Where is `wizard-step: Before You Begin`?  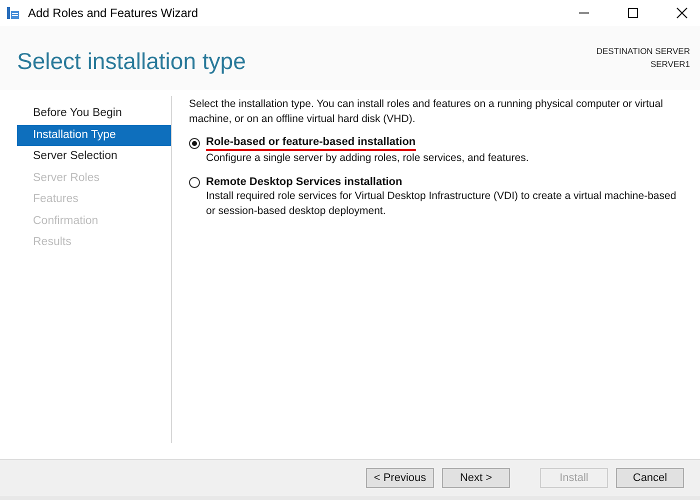 wizard-step: Before You Begin is located at coordinates (94, 113).